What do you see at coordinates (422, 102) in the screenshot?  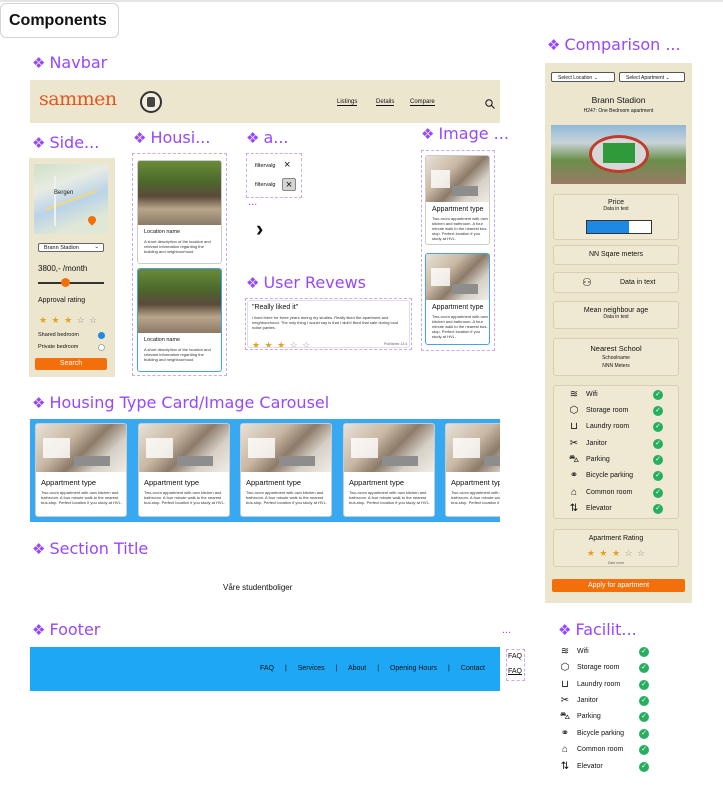 I see `nav-link-compare: Compare` at bounding box center [422, 102].